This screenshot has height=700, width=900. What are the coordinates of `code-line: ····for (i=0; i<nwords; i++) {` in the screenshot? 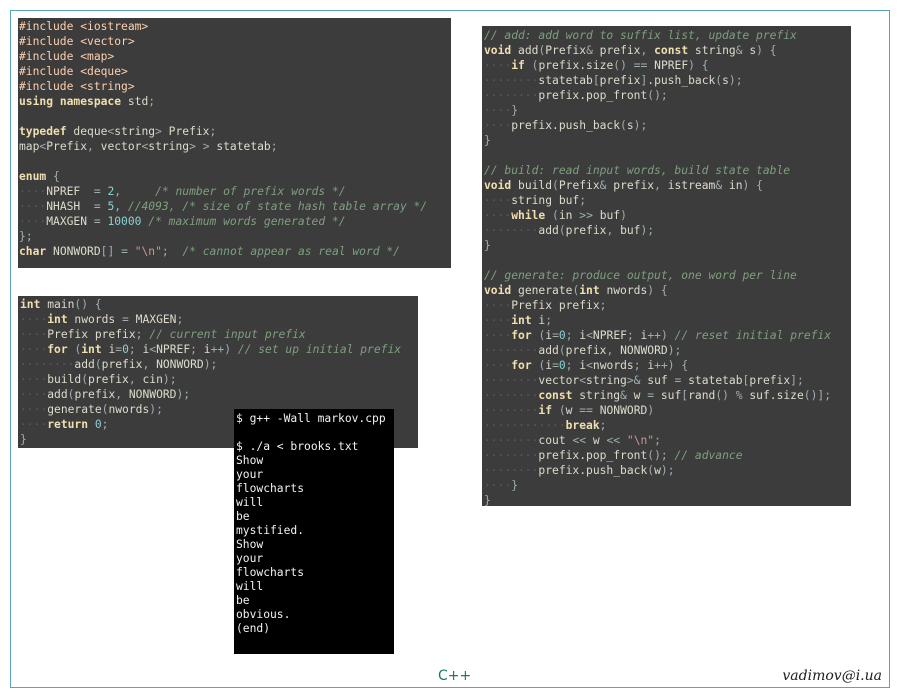 It's located at (586, 365).